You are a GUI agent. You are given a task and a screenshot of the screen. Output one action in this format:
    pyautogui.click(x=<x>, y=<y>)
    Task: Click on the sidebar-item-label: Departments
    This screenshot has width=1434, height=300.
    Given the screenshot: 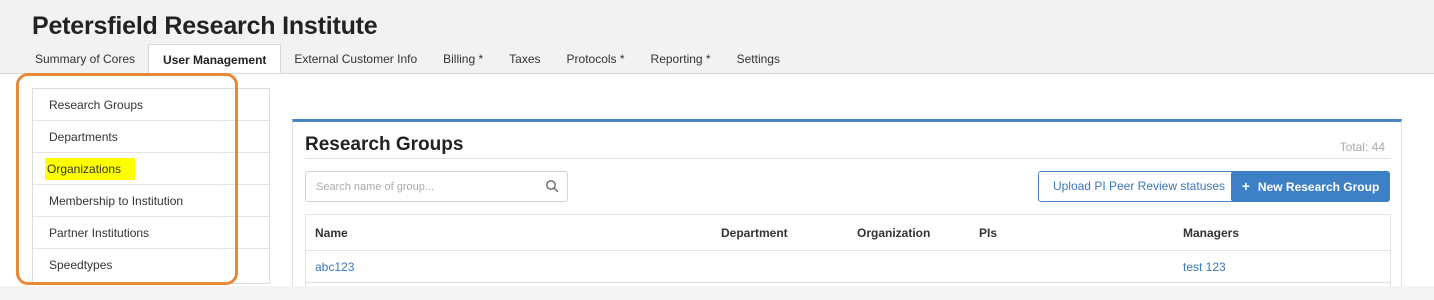 What is the action you would take?
    pyautogui.click(x=83, y=137)
    